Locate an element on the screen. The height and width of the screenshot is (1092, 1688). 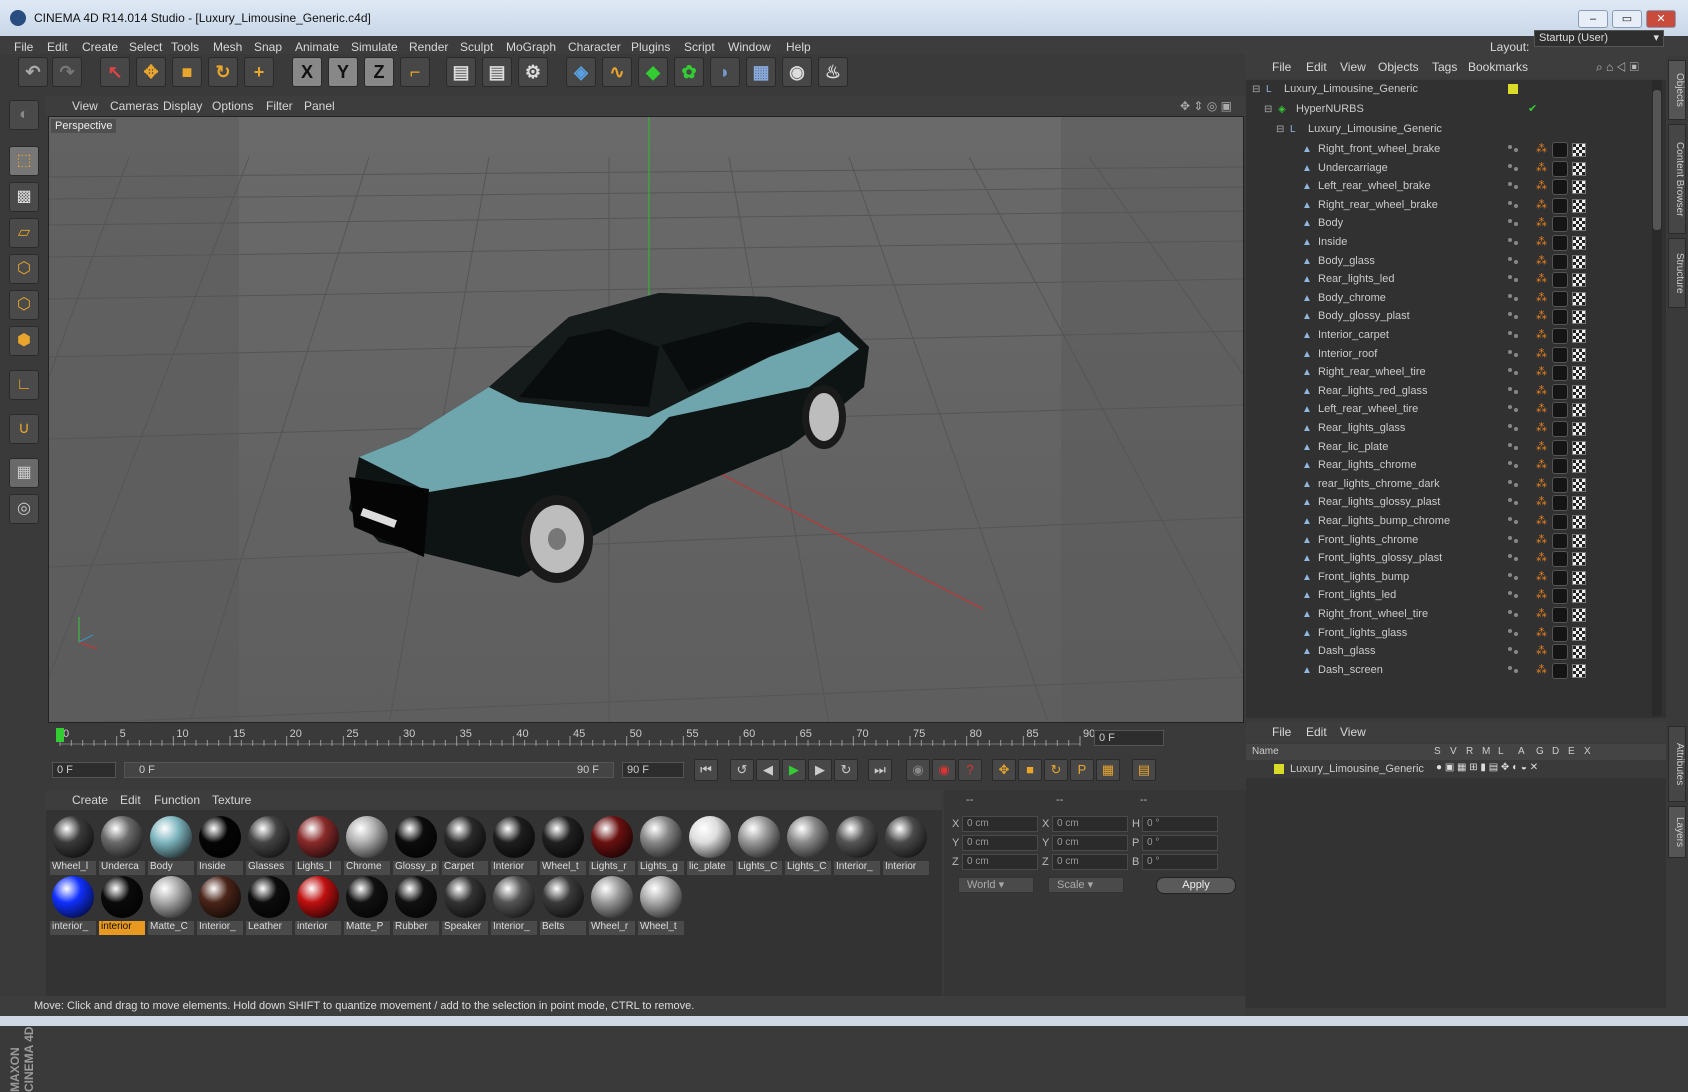
render-picture-viewer-button: ▤ is located at coordinates (497, 72).